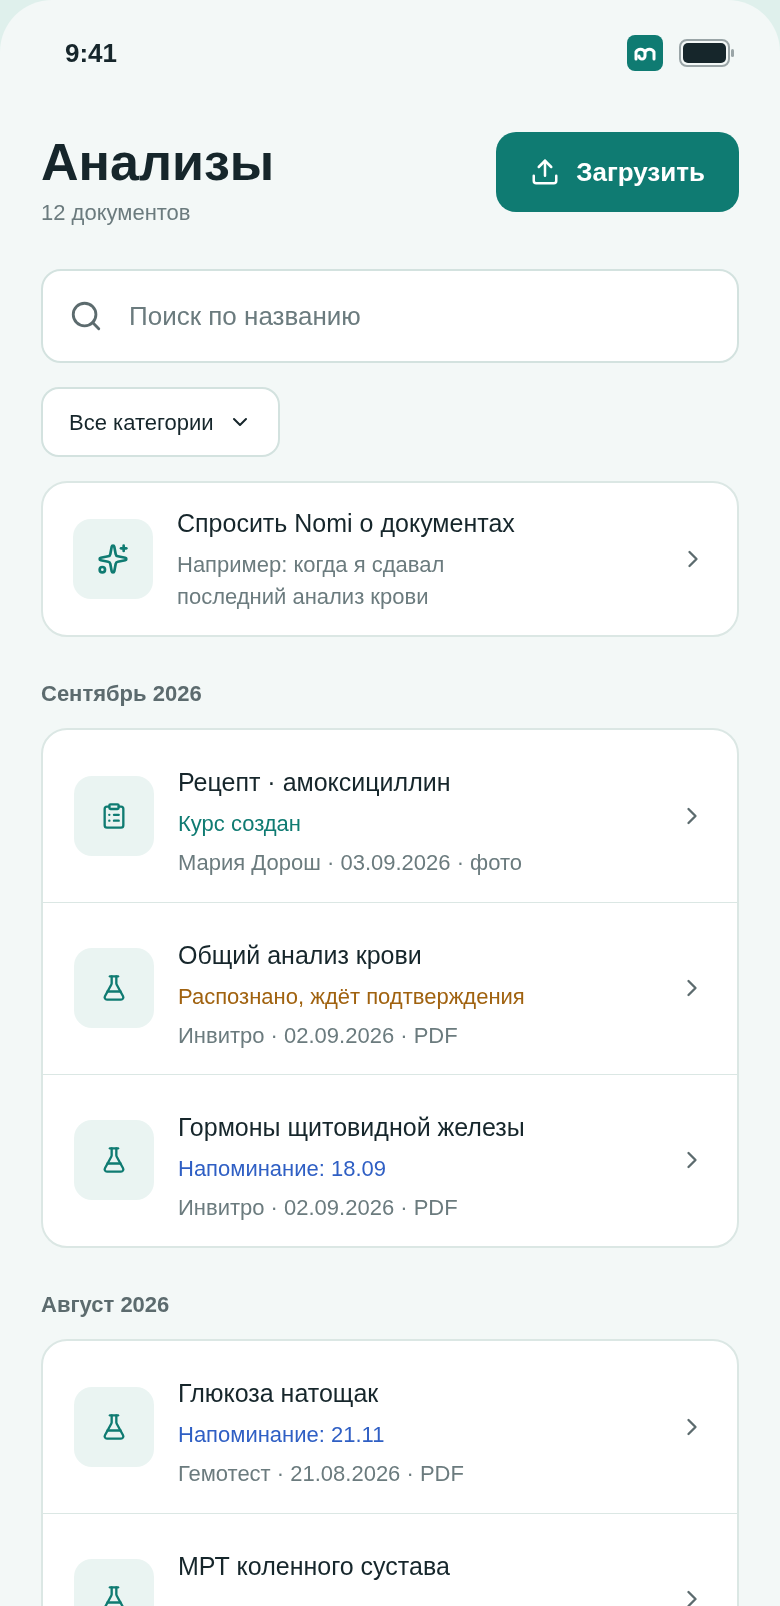 The image size is (780, 1606). What do you see at coordinates (390, 1426) in the screenshot?
I see `document-row: Глюкоза натощак Напоминание: 21.11 Гемотест · 21.08.2026 · PDF` at bounding box center [390, 1426].